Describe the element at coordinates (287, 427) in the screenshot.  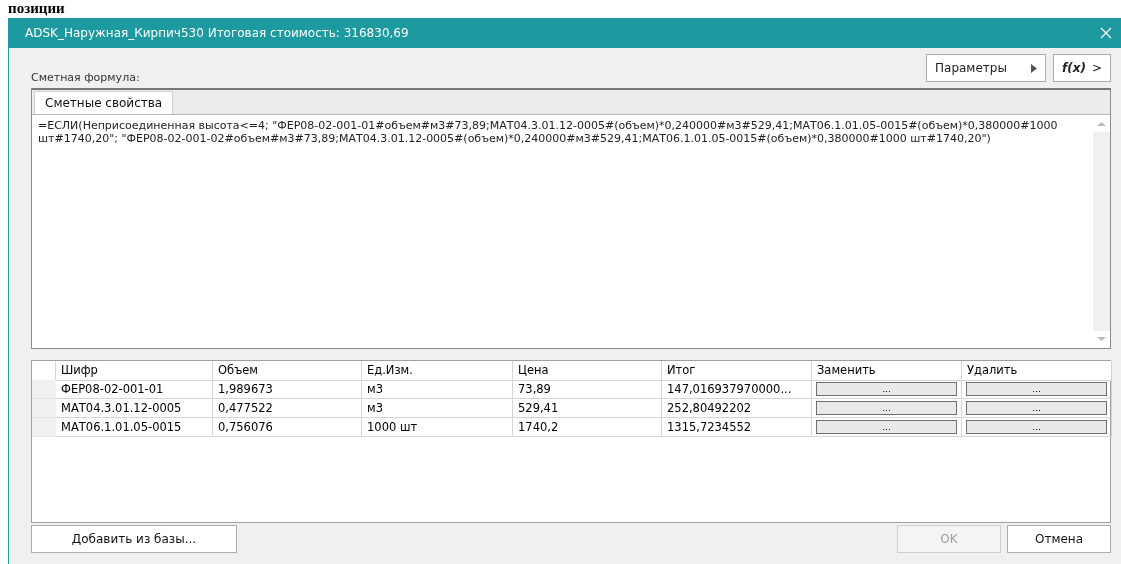
I see `table-cell: 0,756076` at that location.